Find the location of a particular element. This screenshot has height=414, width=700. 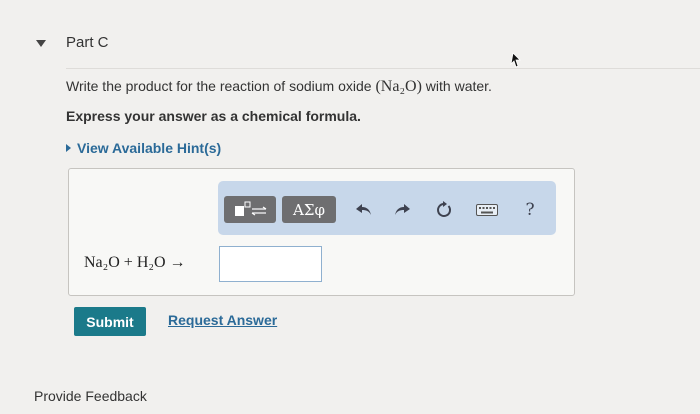

undo-icon is located at coordinates (364, 209).